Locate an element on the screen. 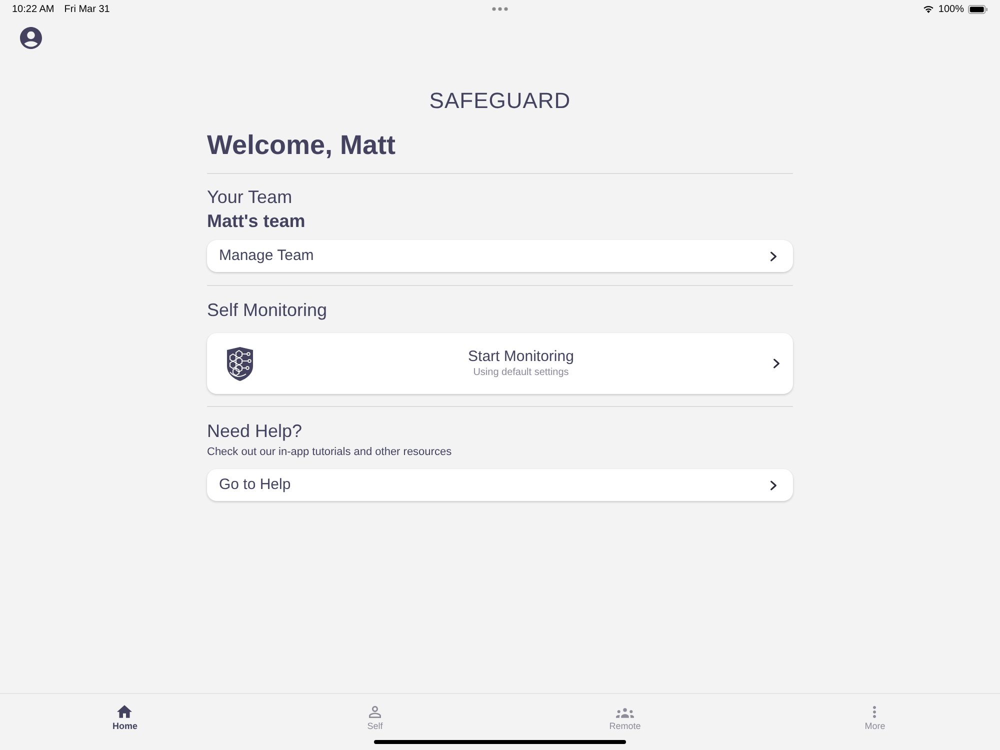  section-heading: Self Monitoring is located at coordinates (267, 310).